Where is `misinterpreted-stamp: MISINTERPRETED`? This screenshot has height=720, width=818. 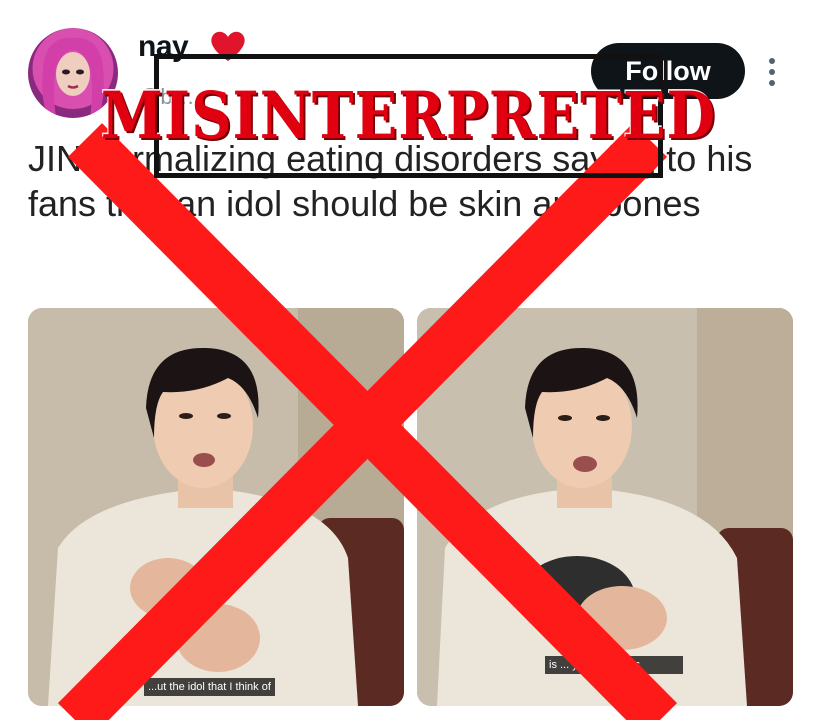
misinterpreted-stamp: MISINTERPRETED is located at coordinates (408, 116).